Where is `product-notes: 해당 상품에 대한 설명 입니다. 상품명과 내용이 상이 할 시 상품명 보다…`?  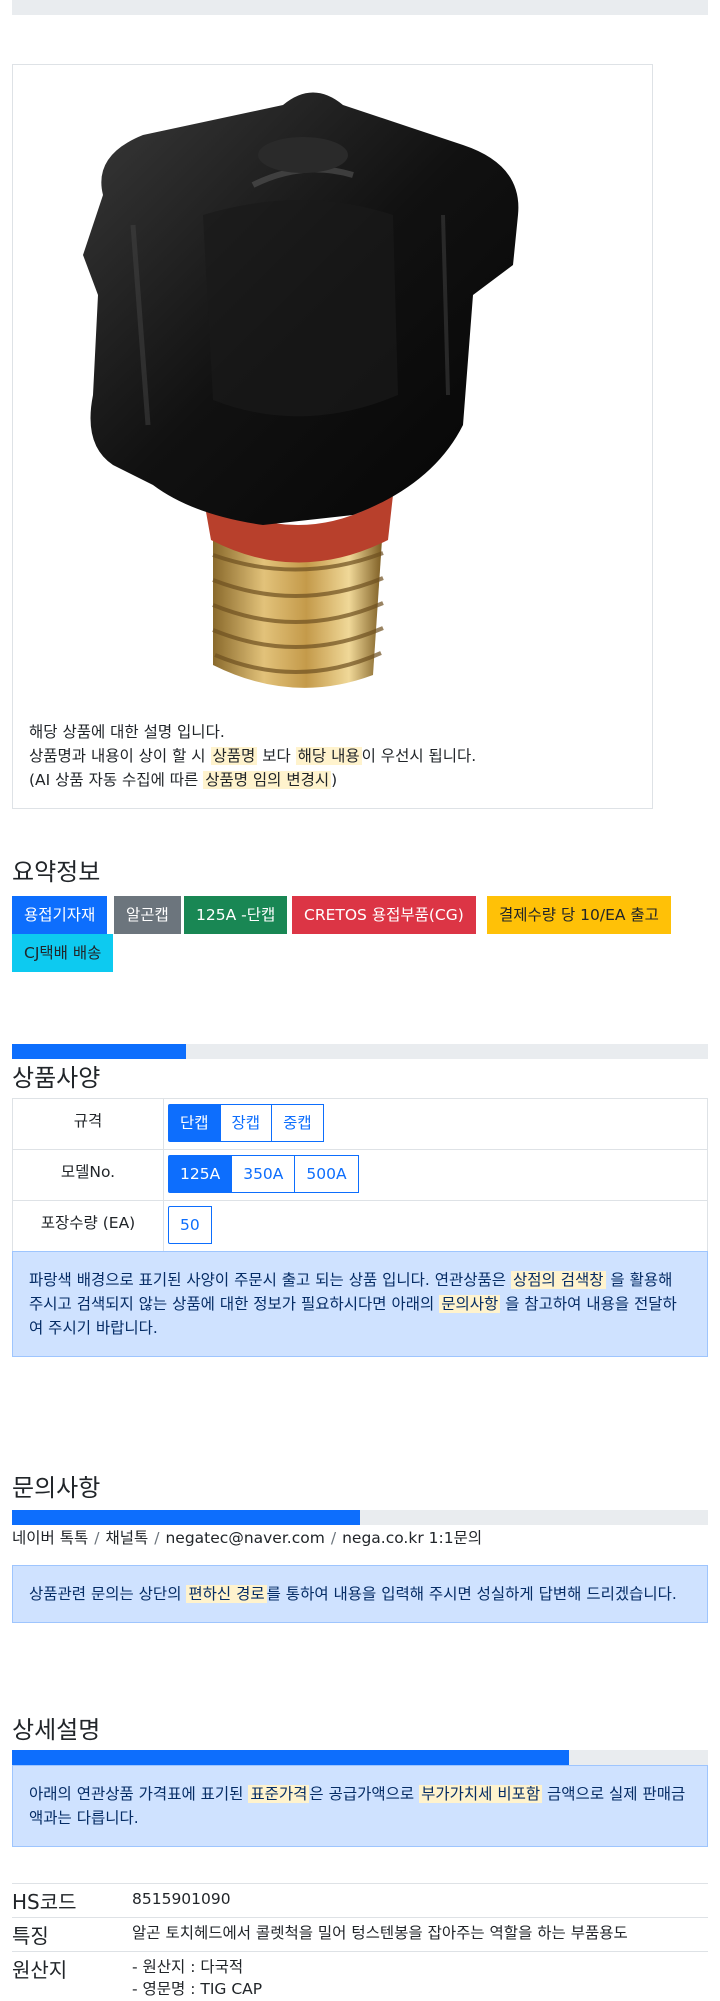
product-notes: 해당 상품에 대한 설명 입니다. 상품명과 내용이 상이 할 시 상품명 보다… is located at coordinates (335, 756).